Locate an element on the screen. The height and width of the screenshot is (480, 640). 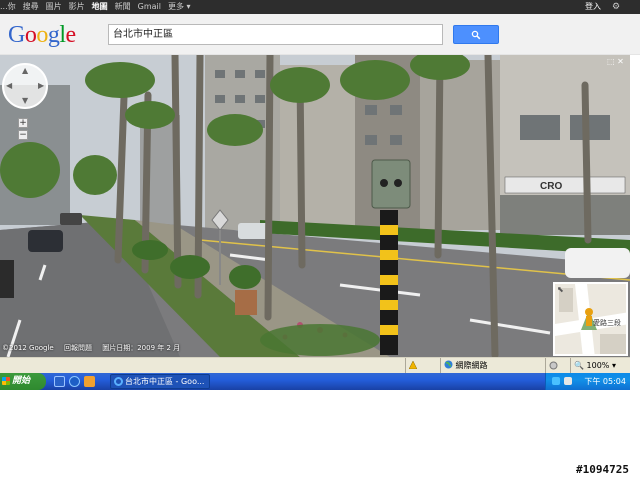
gbar-link-more: 更多 ▾ is located at coordinates (179, 7).